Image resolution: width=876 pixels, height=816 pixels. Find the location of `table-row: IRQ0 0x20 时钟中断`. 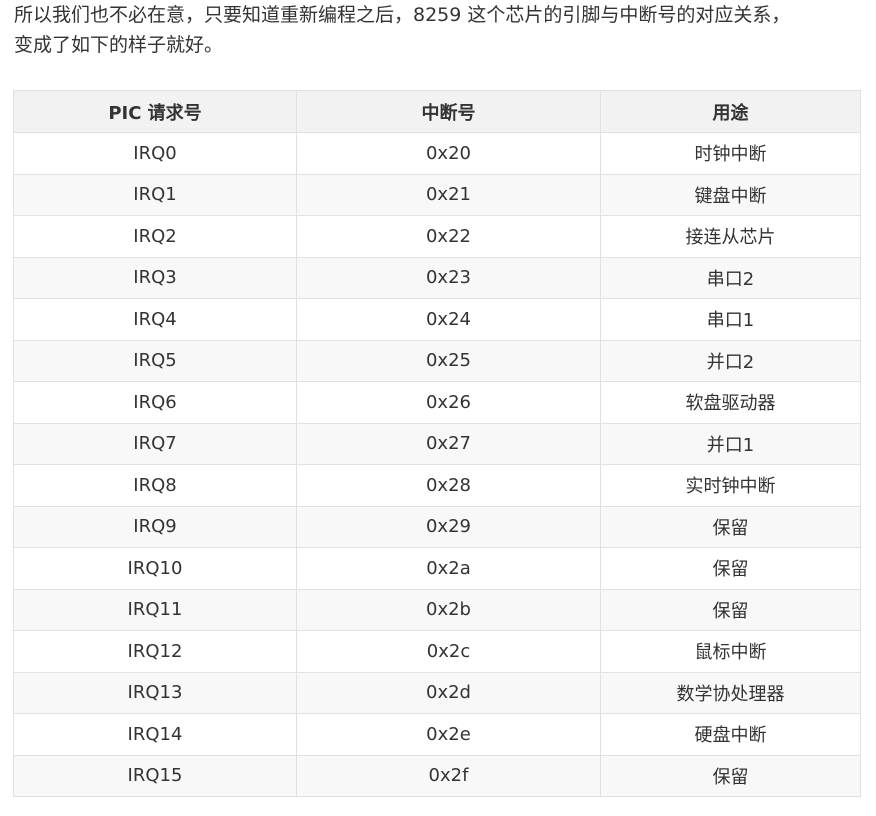

table-row: IRQ0 0x20 时钟中断 is located at coordinates (437, 153).